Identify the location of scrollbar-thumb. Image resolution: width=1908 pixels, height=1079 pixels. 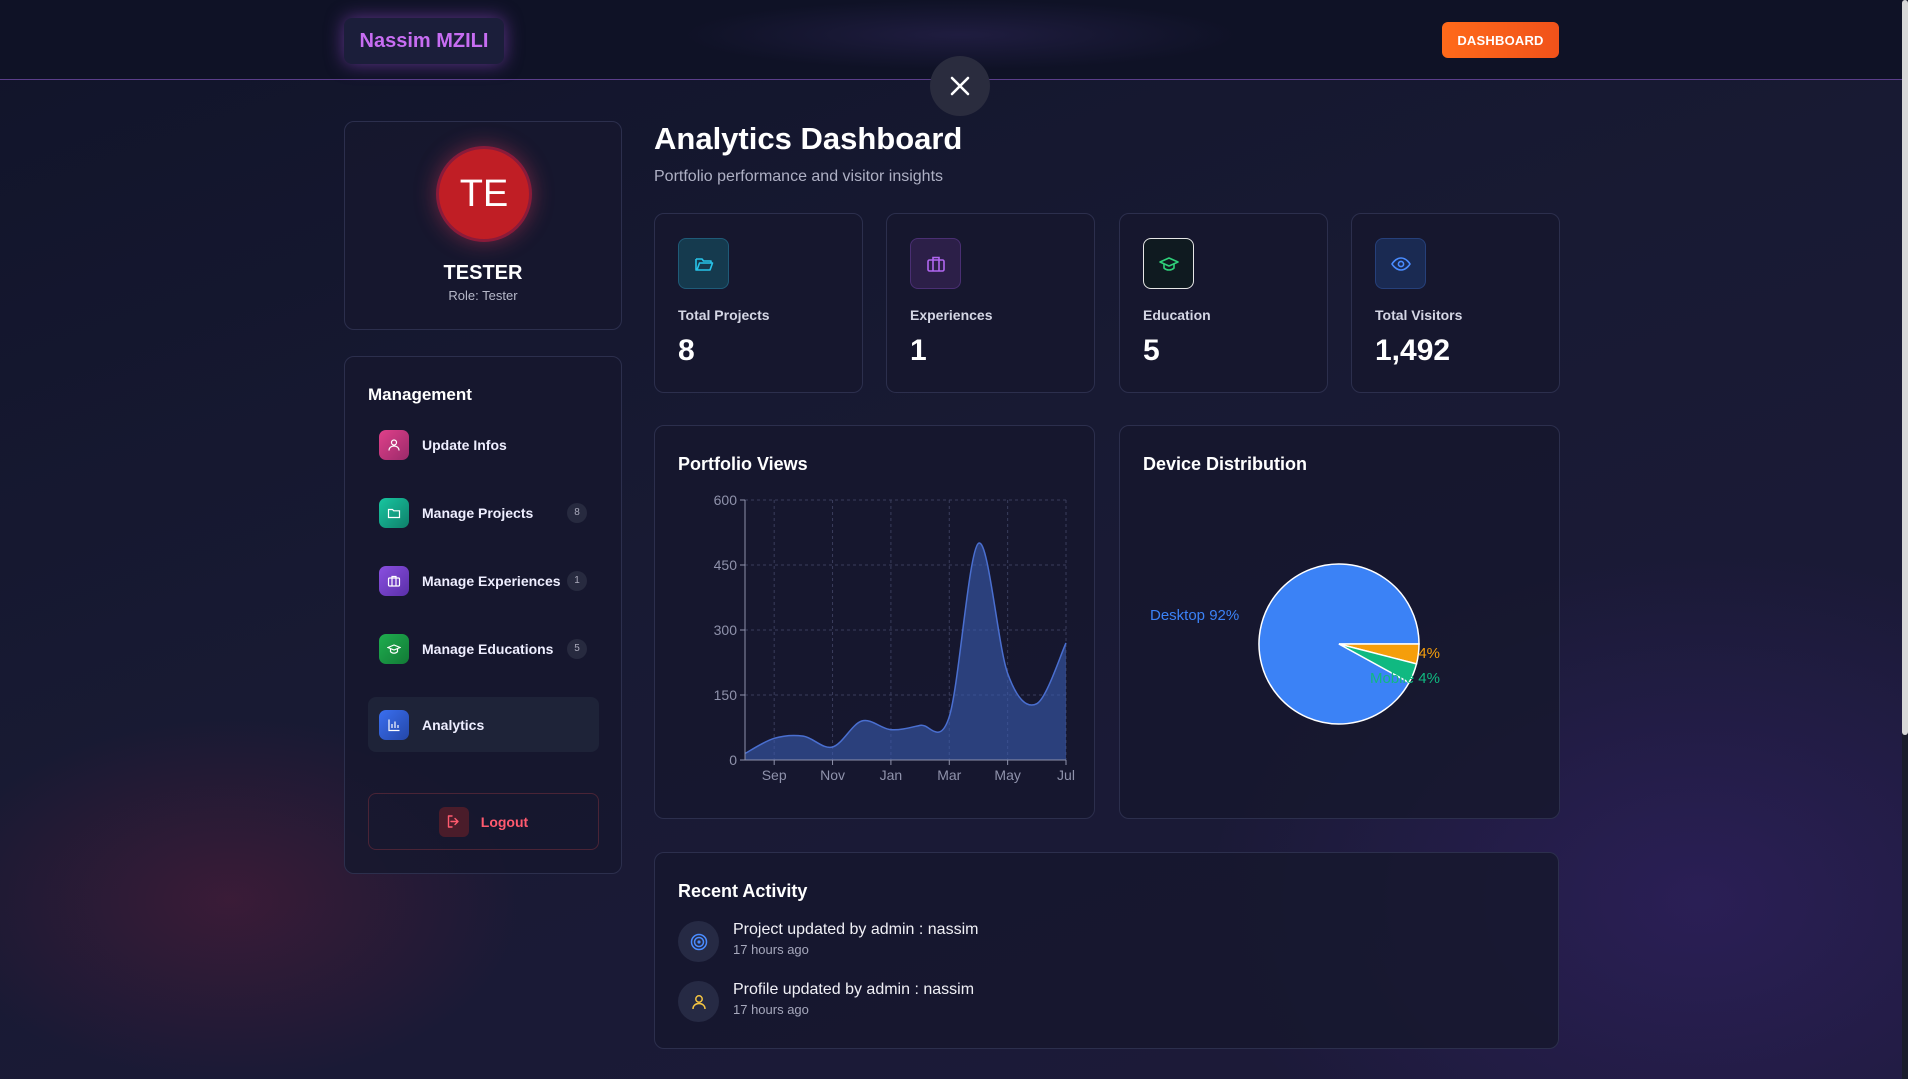
(1905, 367).